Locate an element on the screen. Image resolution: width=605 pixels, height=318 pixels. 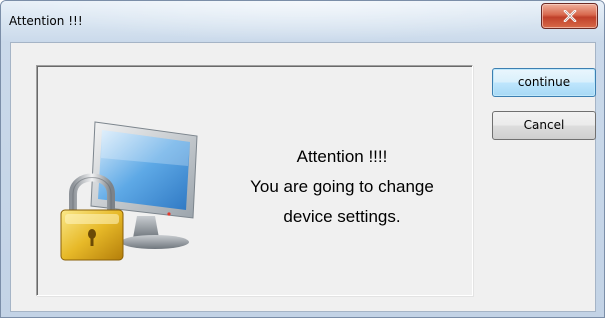
monitor-lock-icon is located at coordinates (131, 186).